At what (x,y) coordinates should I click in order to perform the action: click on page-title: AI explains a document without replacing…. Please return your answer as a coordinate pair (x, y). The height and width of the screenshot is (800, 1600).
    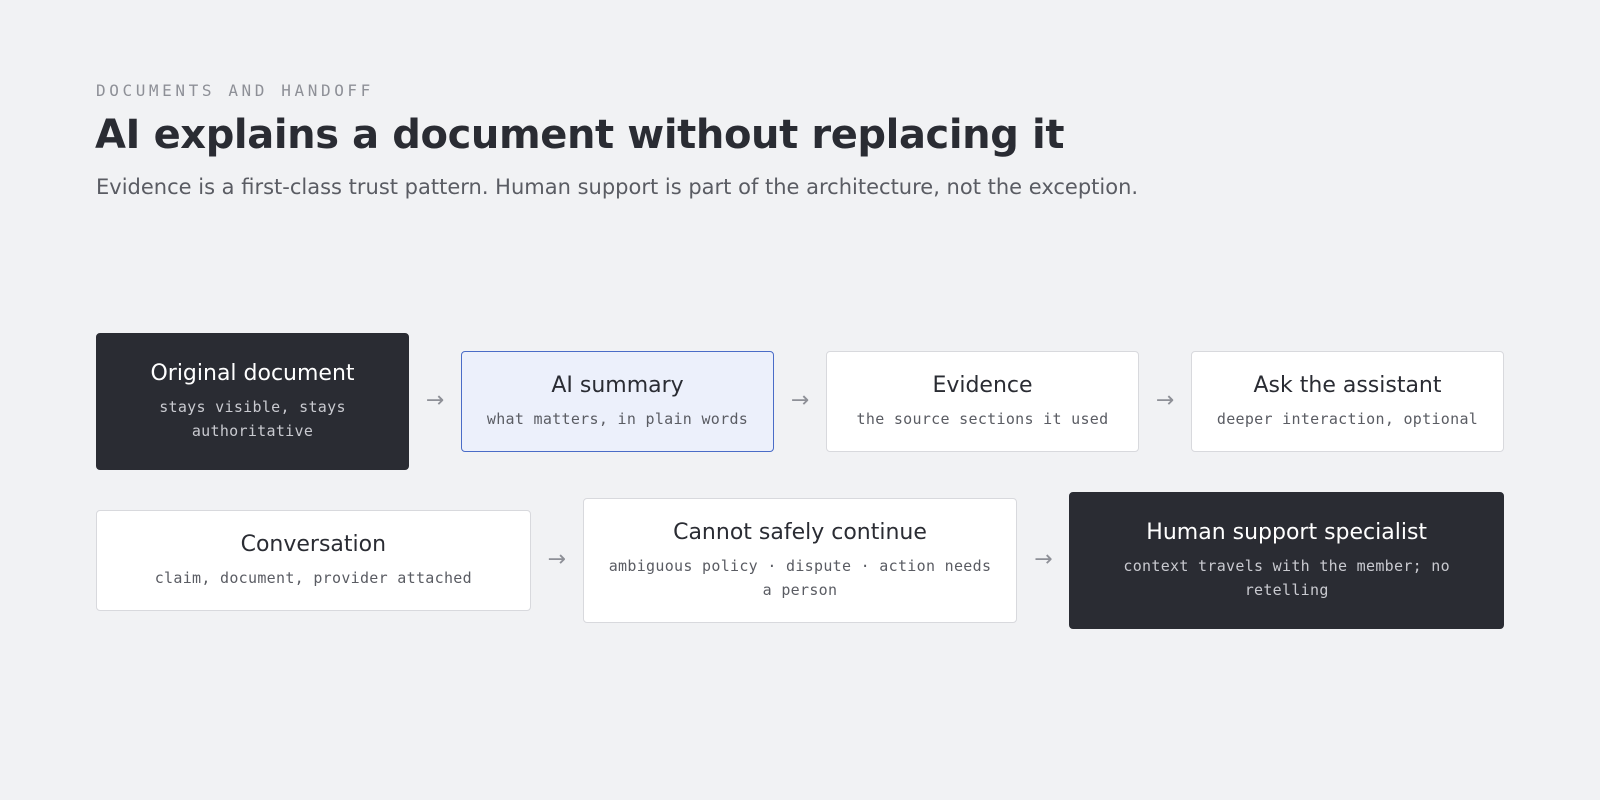
    Looking at the image, I should click on (580, 135).